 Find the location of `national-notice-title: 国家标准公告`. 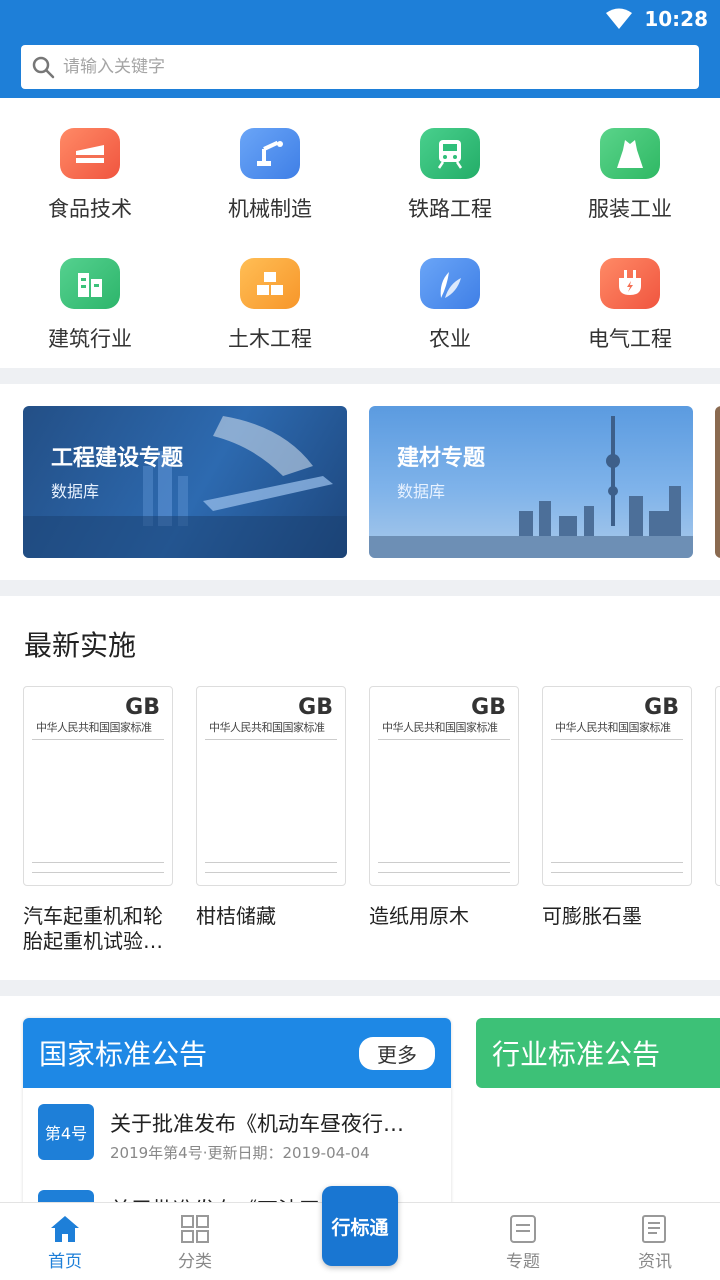

national-notice-title: 国家标准公告 is located at coordinates (123, 1054).